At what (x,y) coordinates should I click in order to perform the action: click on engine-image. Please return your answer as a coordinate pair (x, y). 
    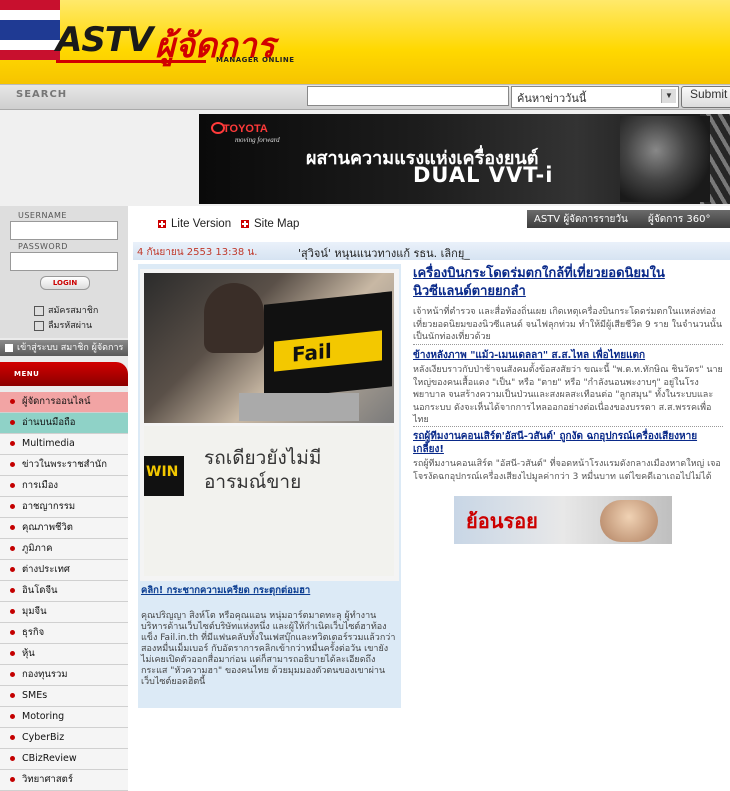
    Looking at the image, I should click on (665, 159).